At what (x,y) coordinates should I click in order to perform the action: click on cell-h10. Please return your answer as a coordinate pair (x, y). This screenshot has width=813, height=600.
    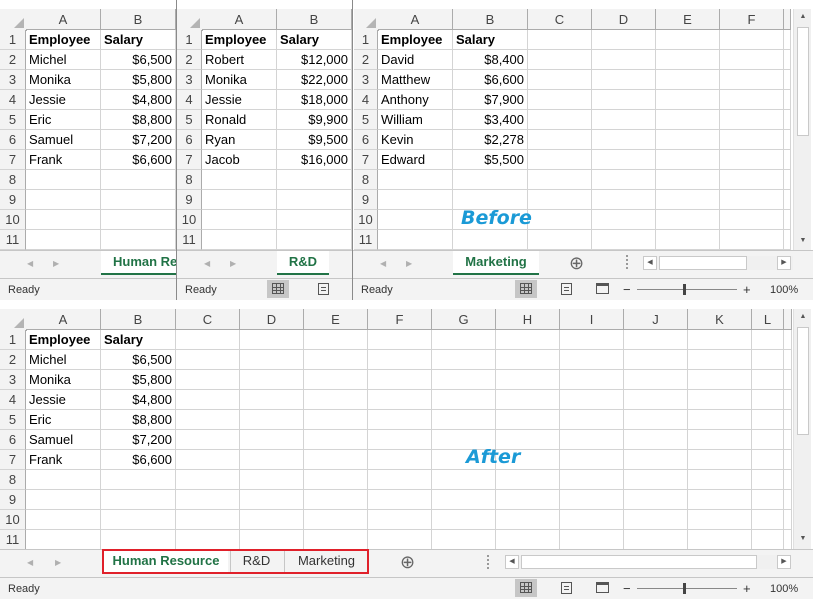
    Looking at the image, I should click on (528, 520).